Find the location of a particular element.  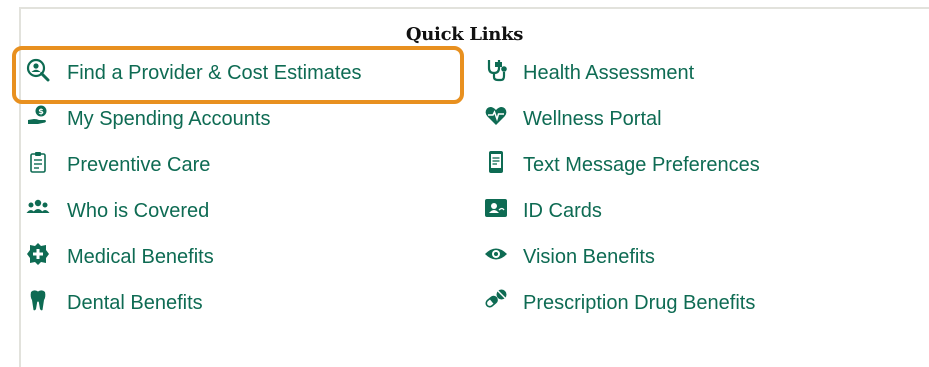

link-label: Prescription Drug Benefits is located at coordinates (639, 303).